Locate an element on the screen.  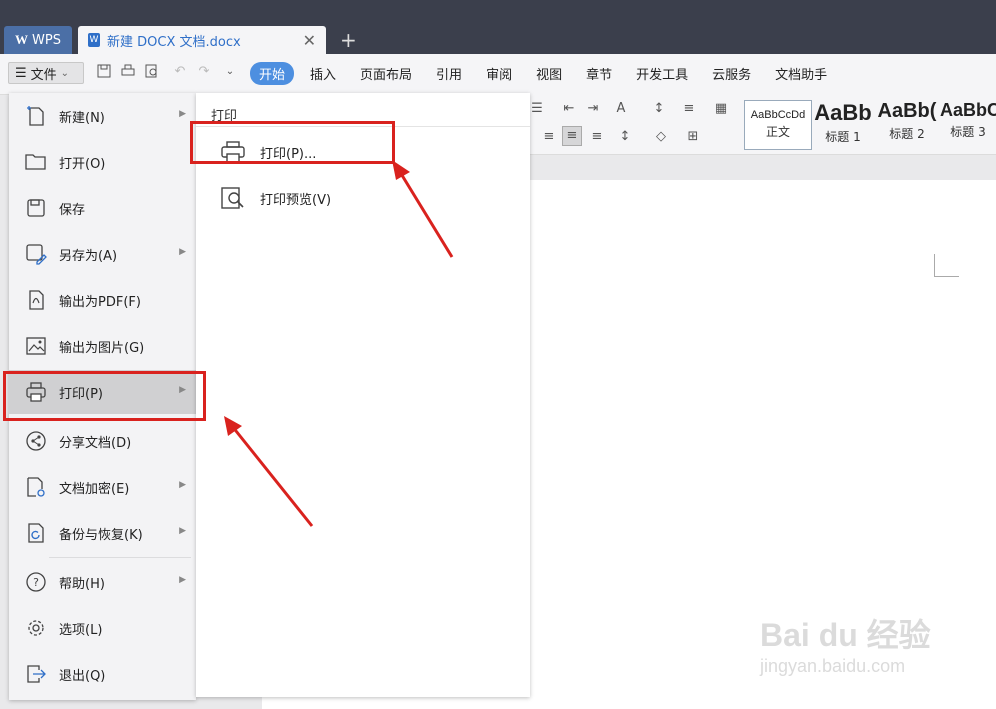
annotation-arrow-lower is located at coordinates (269, 471).